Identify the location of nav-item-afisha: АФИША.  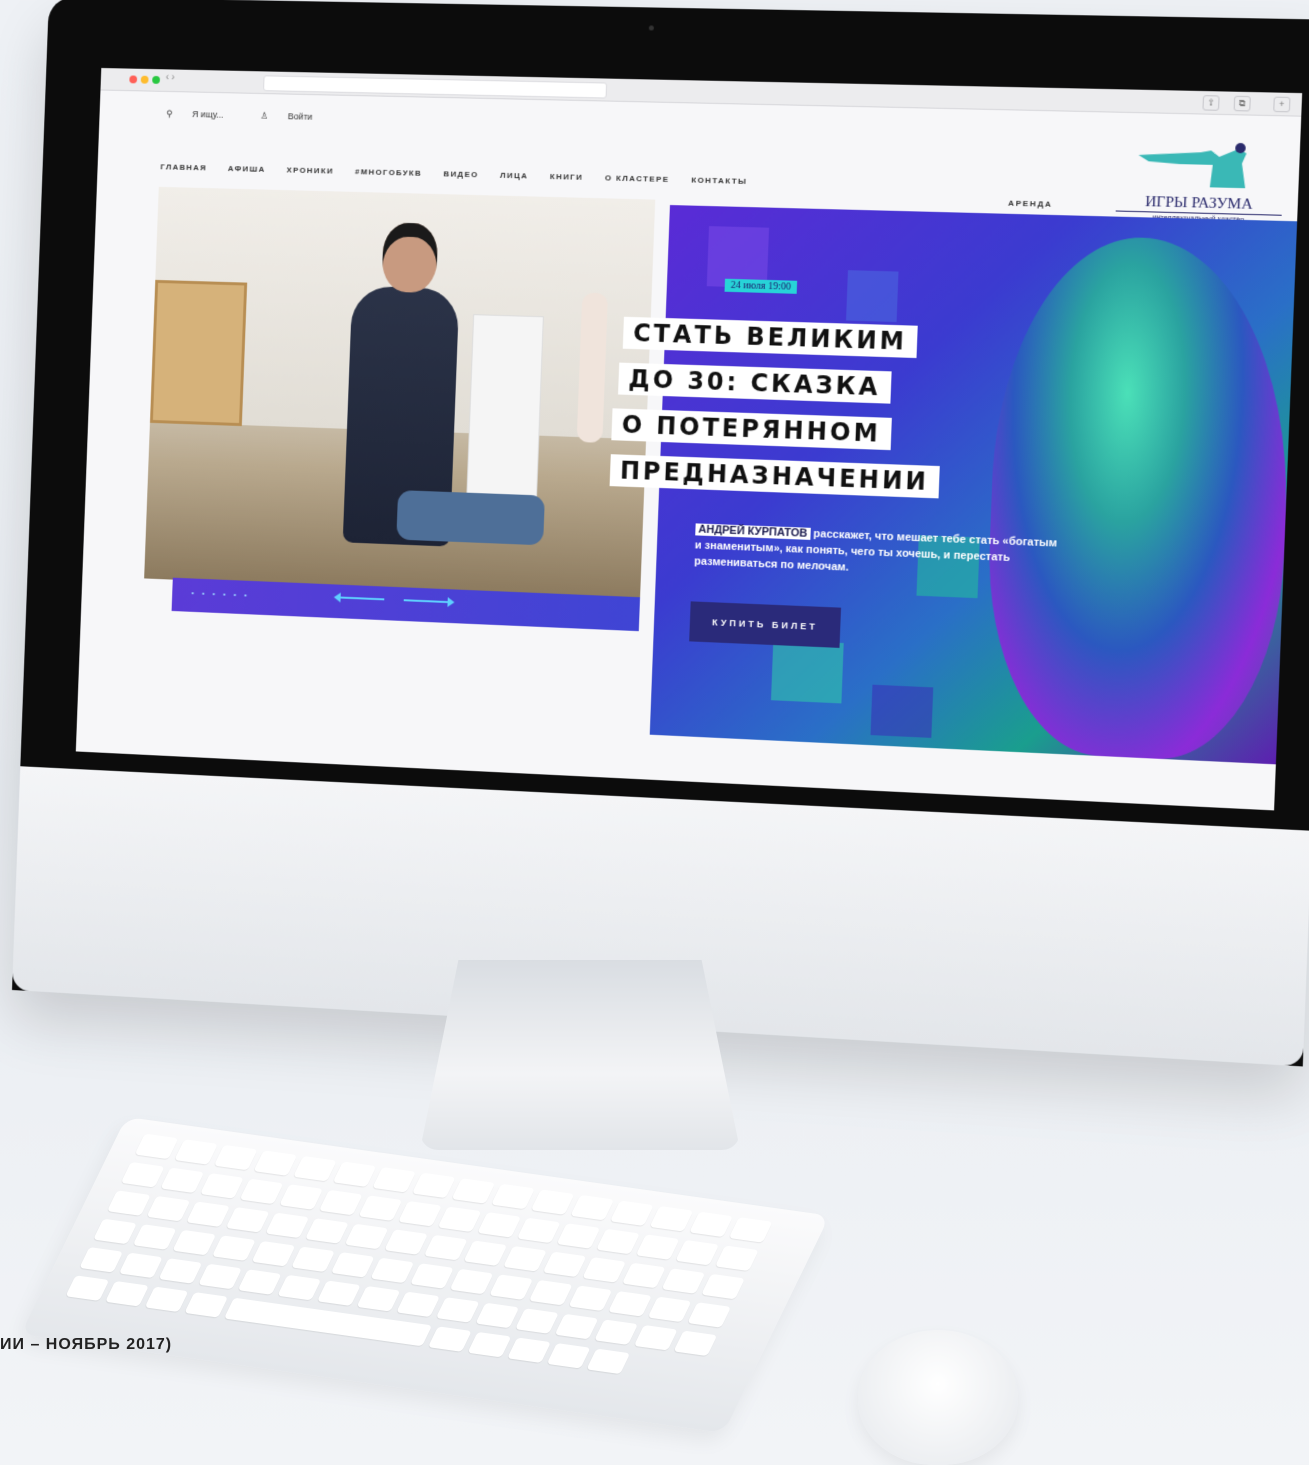
(247, 169).